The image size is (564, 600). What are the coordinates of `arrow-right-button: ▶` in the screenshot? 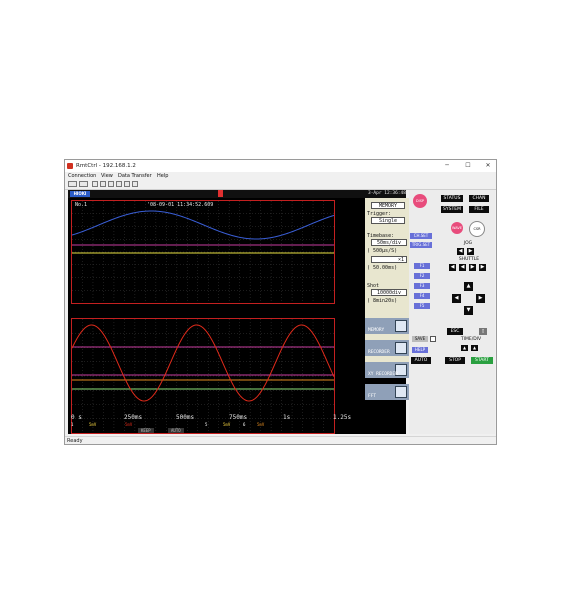 It's located at (480, 298).